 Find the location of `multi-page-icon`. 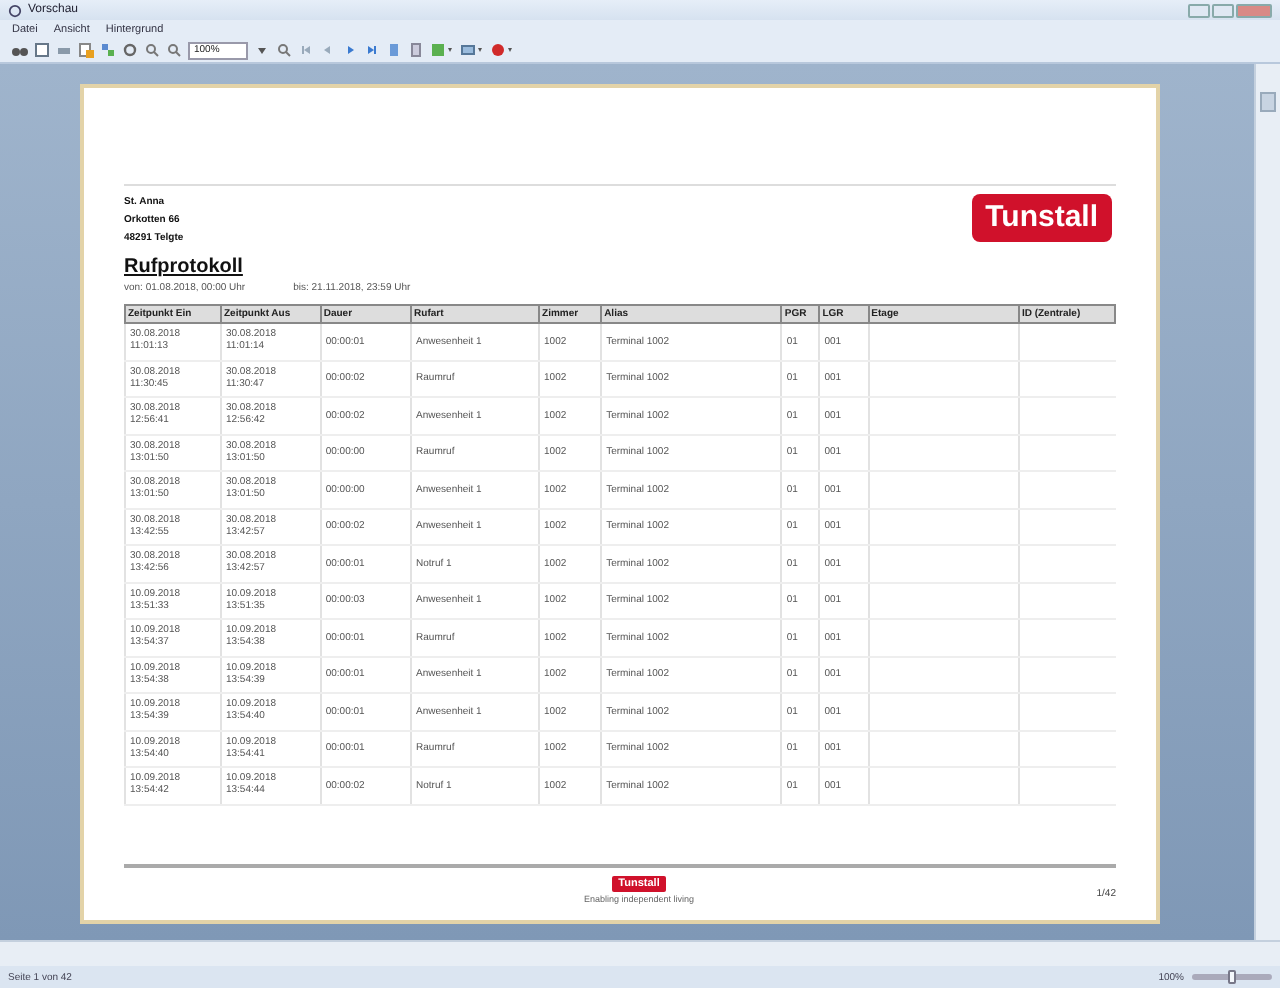

multi-page-icon is located at coordinates (108, 50).